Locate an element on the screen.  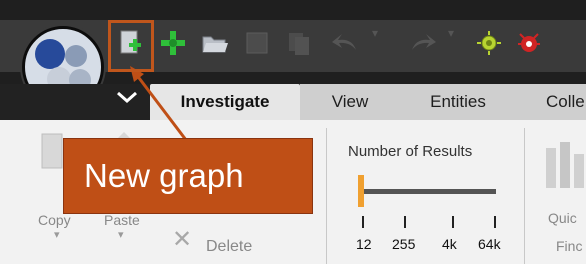
new-graph-callout: New graph is located at coordinates (188, 176).